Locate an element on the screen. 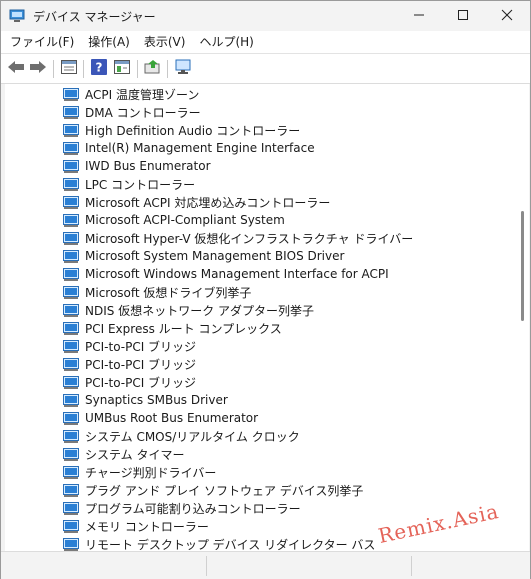 The width and height of the screenshot is (531, 579). device-tree-item-label: システム タイマー is located at coordinates (135, 454).